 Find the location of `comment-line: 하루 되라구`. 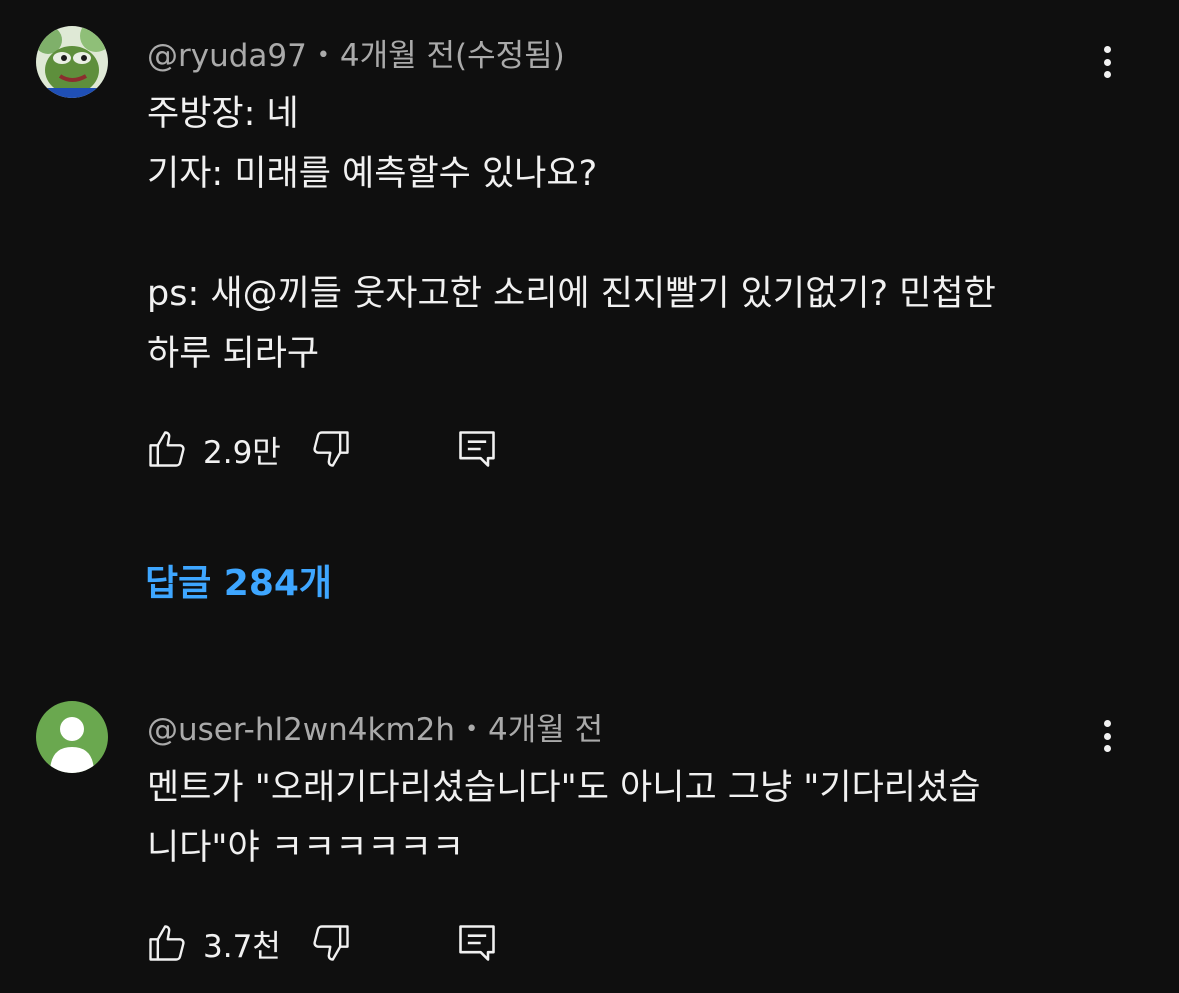

comment-line: 하루 되라구 is located at coordinates (233, 354).